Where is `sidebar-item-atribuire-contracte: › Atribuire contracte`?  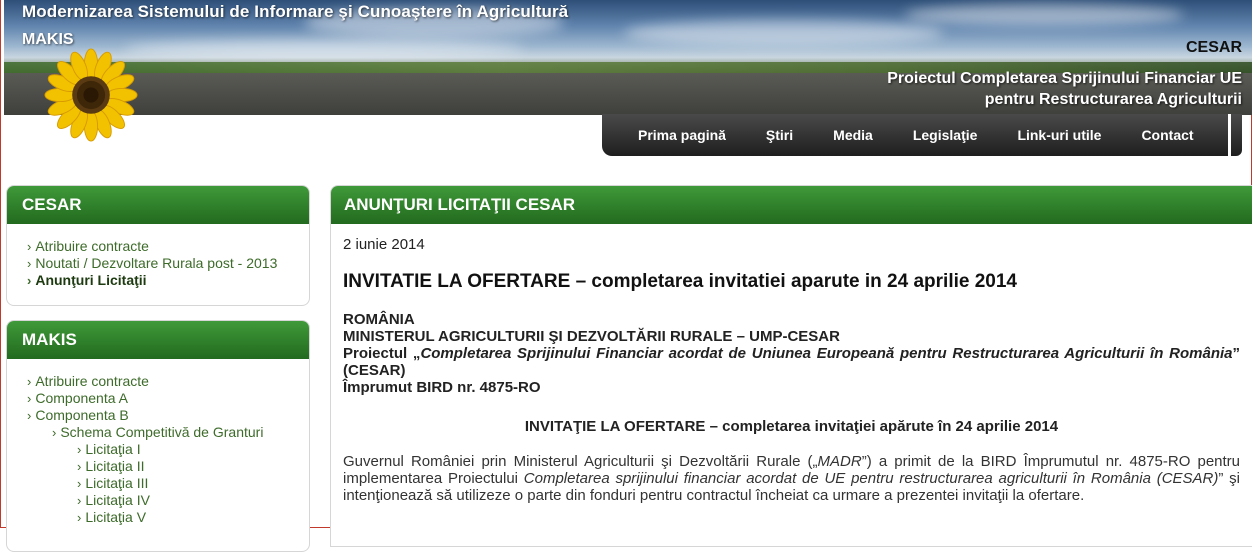
sidebar-item-atribuire-contracte: › Atribuire contracte is located at coordinates (168, 246).